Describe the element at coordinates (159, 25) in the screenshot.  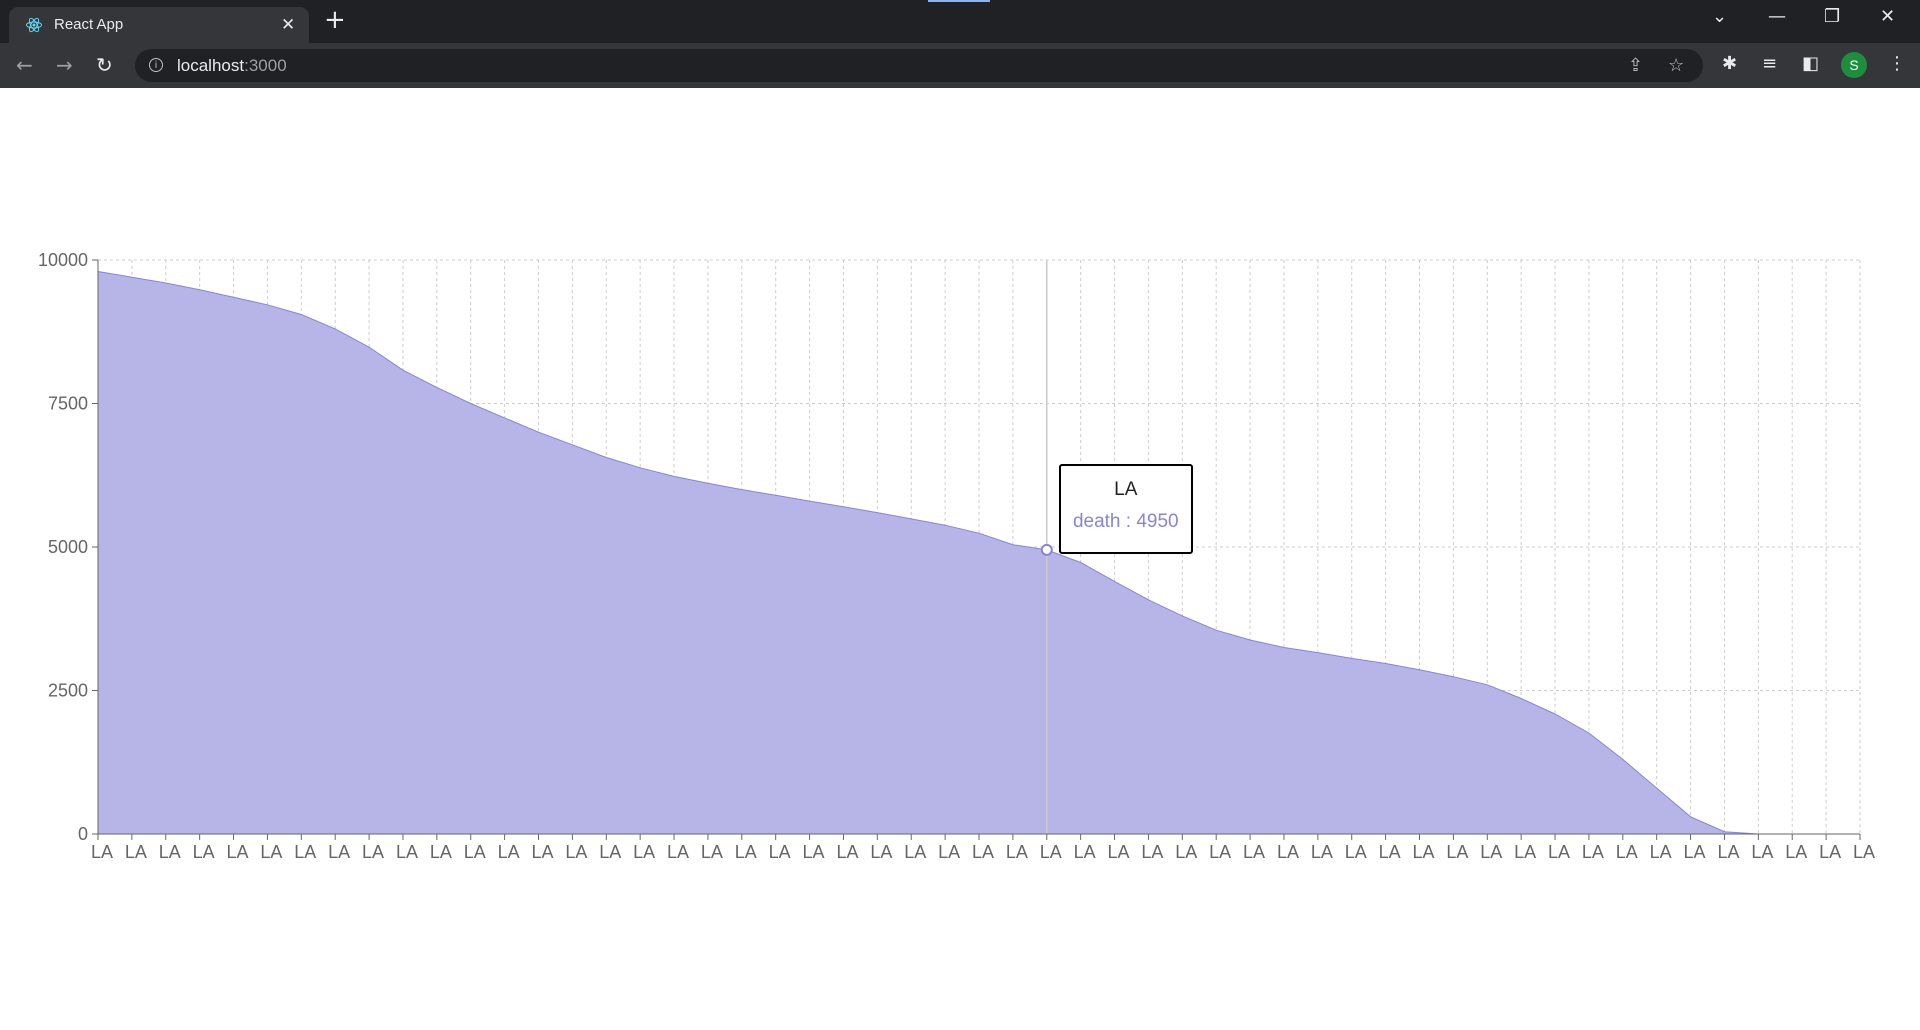
I see `browser-tab: React App ✕` at that location.